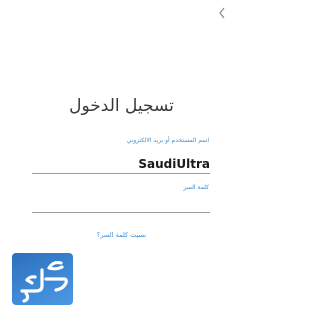 This screenshot has height=324, width=320. What do you see at coordinates (167, 140) in the screenshot?
I see `username-label: اسم المستخدم أو بريد الالكتروني` at bounding box center [167, 140].